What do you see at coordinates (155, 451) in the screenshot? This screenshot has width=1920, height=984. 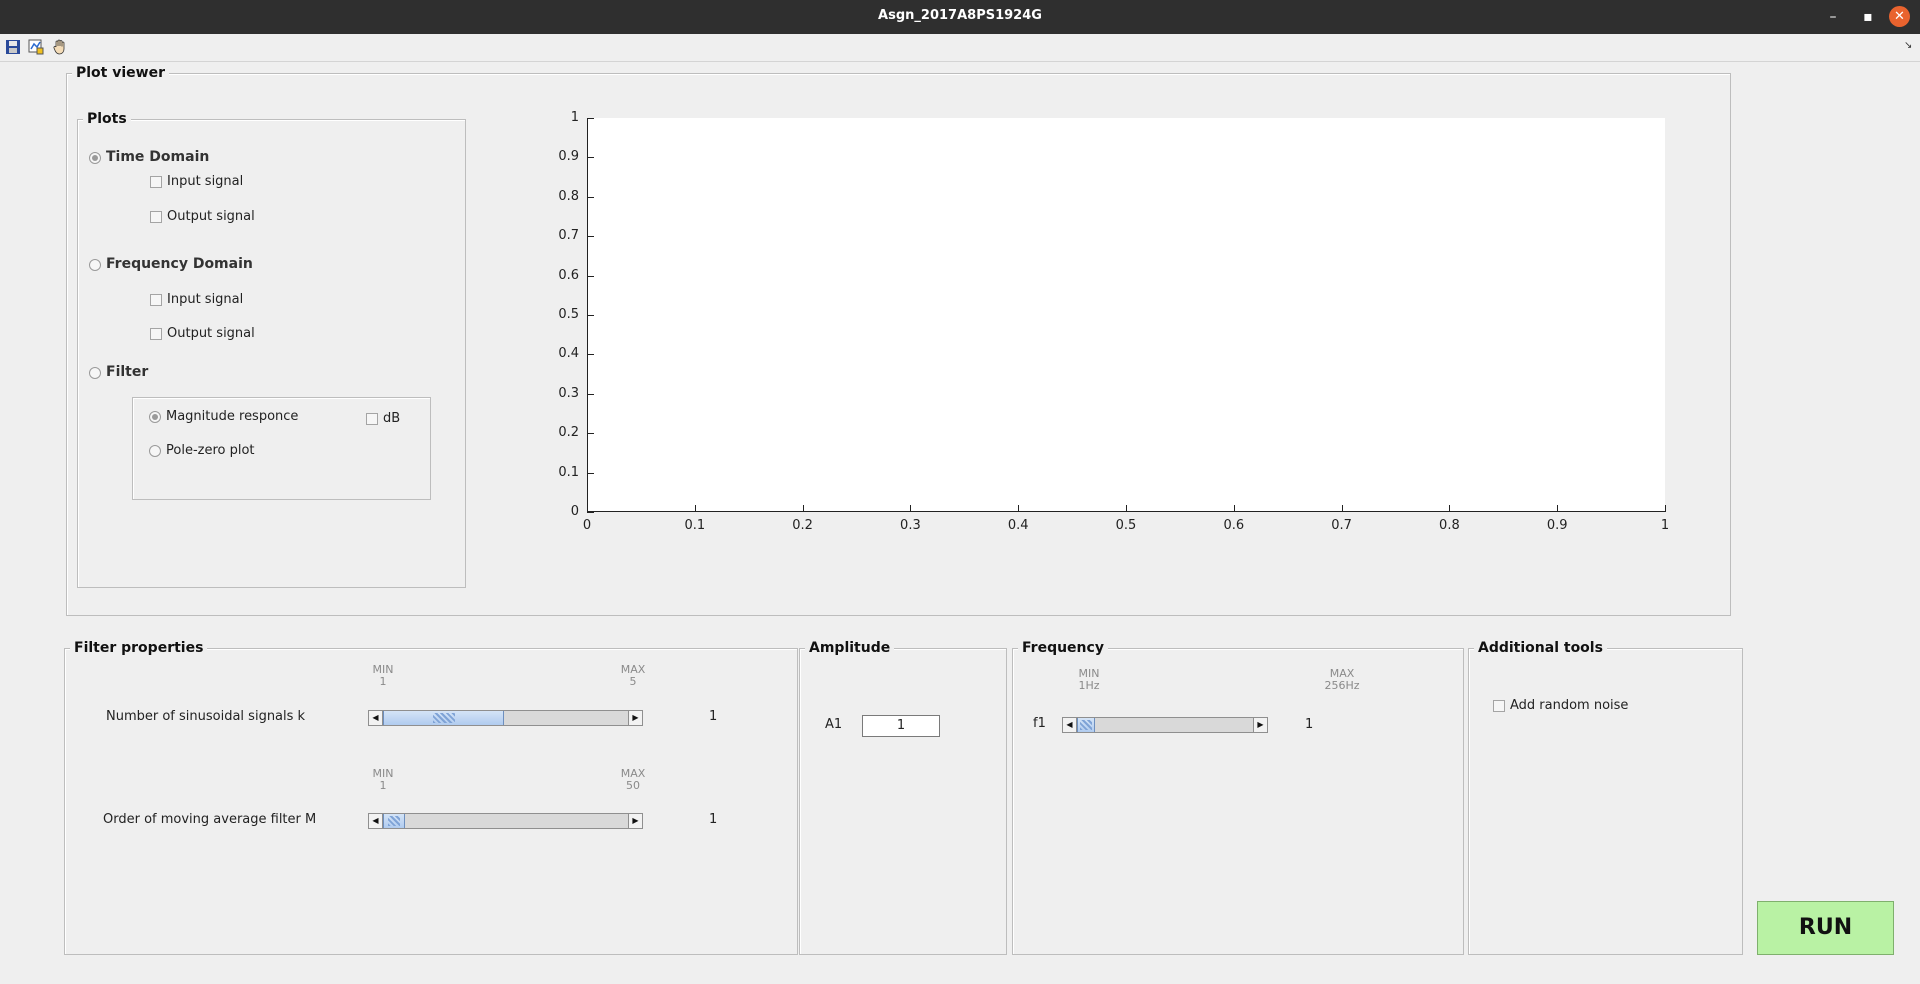 I see `pole-zero-radio` at bounding box center [155, 451].